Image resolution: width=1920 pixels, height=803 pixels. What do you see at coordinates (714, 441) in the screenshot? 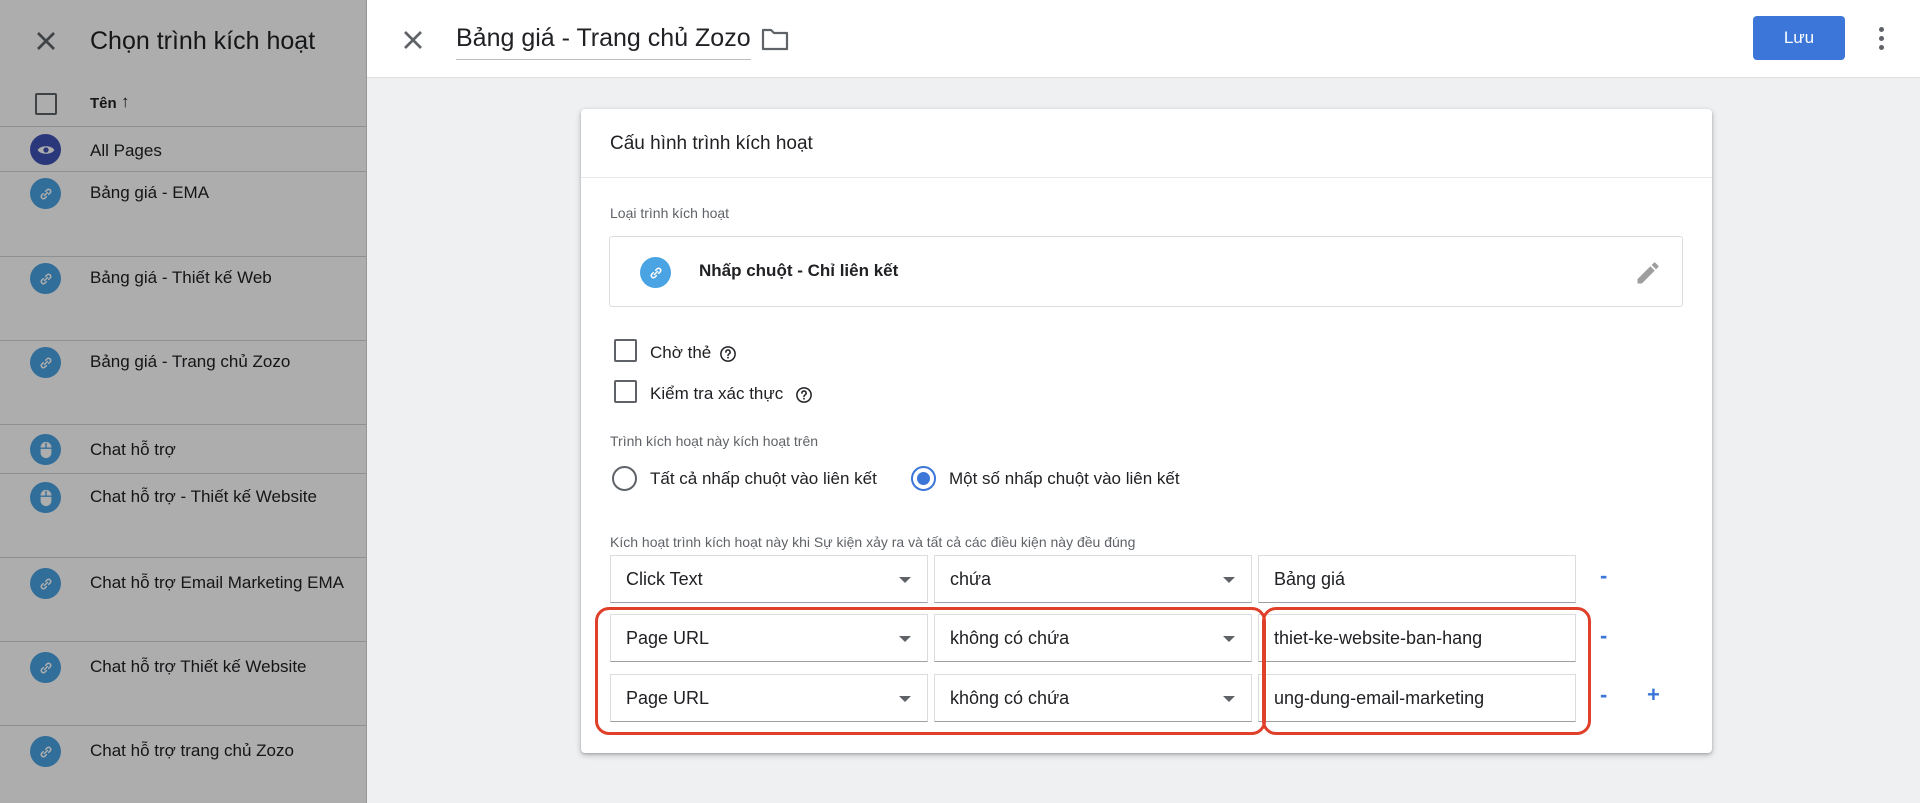
I see `fire-on-label: Trình kích hoạt này kích hoạt trên` at bounding box center [714, 441].